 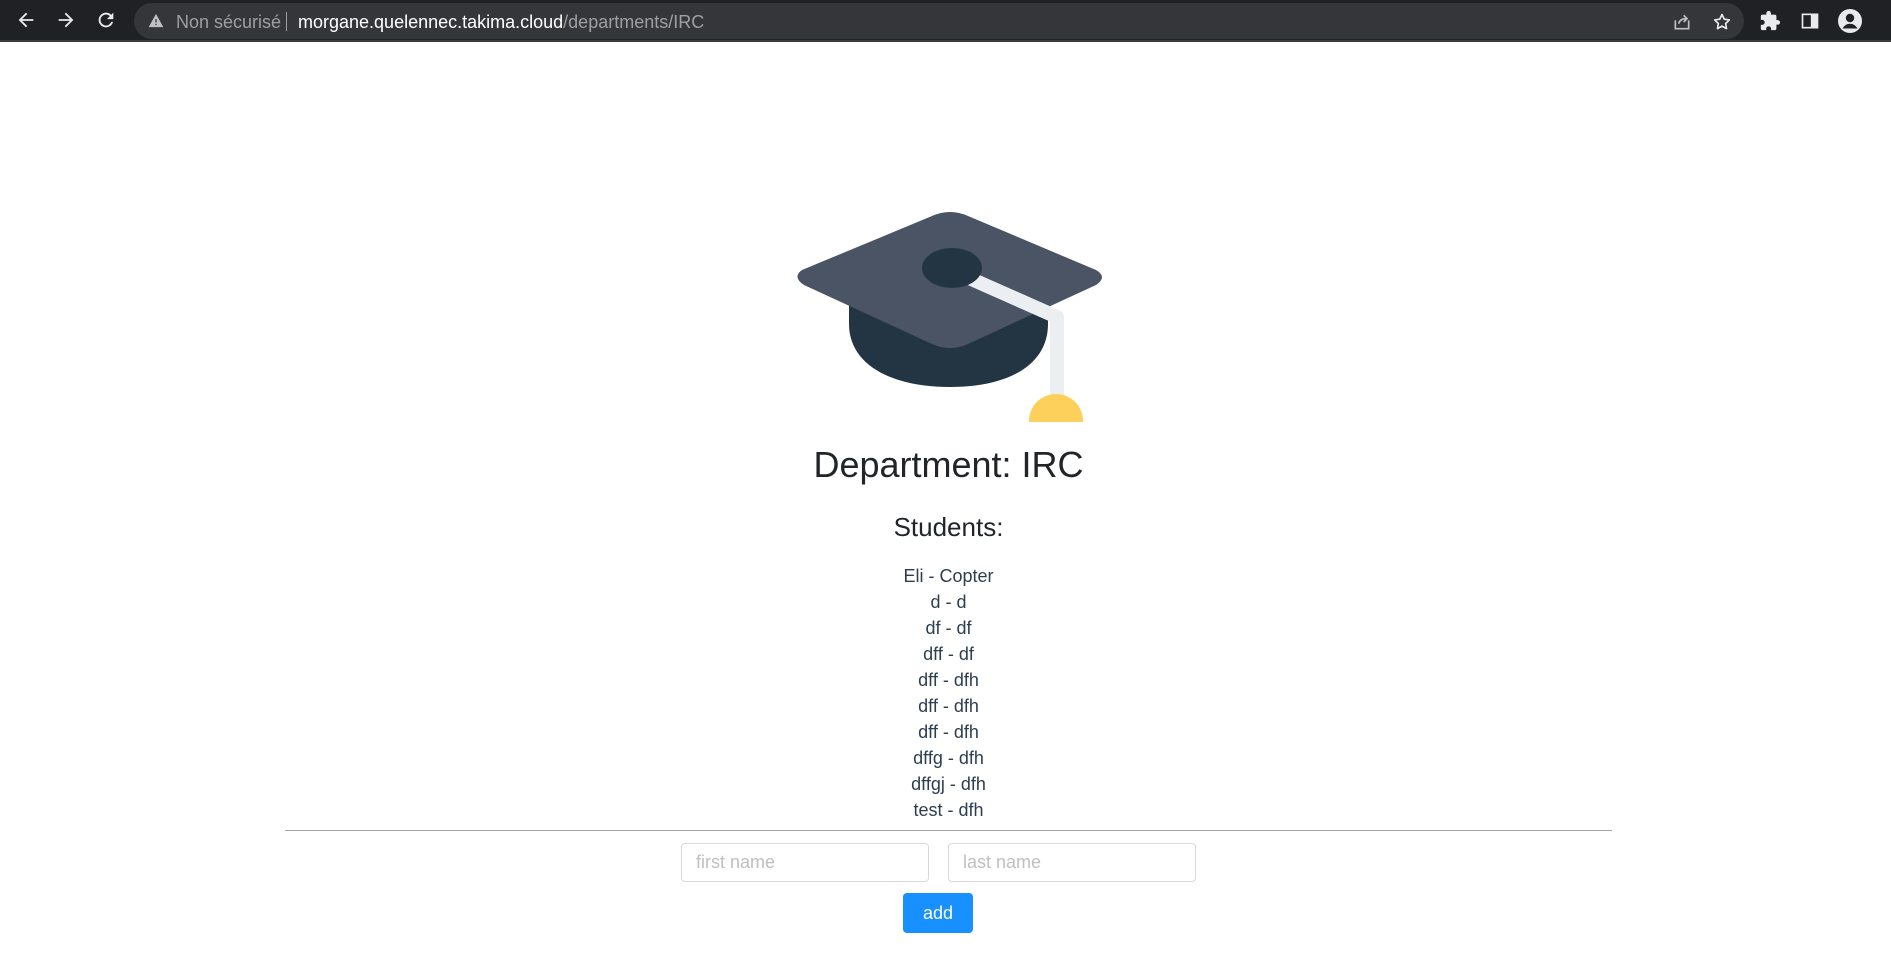 I want to click on add-button: add, so click(x=938, y=913).